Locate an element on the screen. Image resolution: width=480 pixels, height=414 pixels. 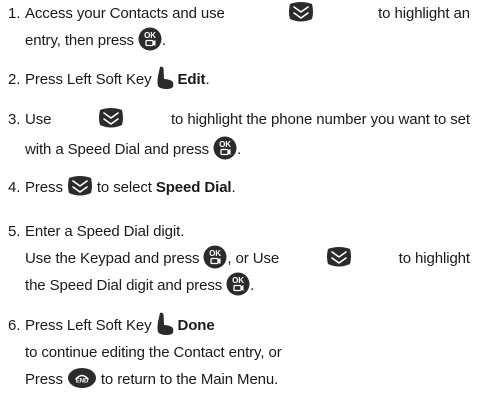
end-key-icon: END is located at coordinates (82, 378).